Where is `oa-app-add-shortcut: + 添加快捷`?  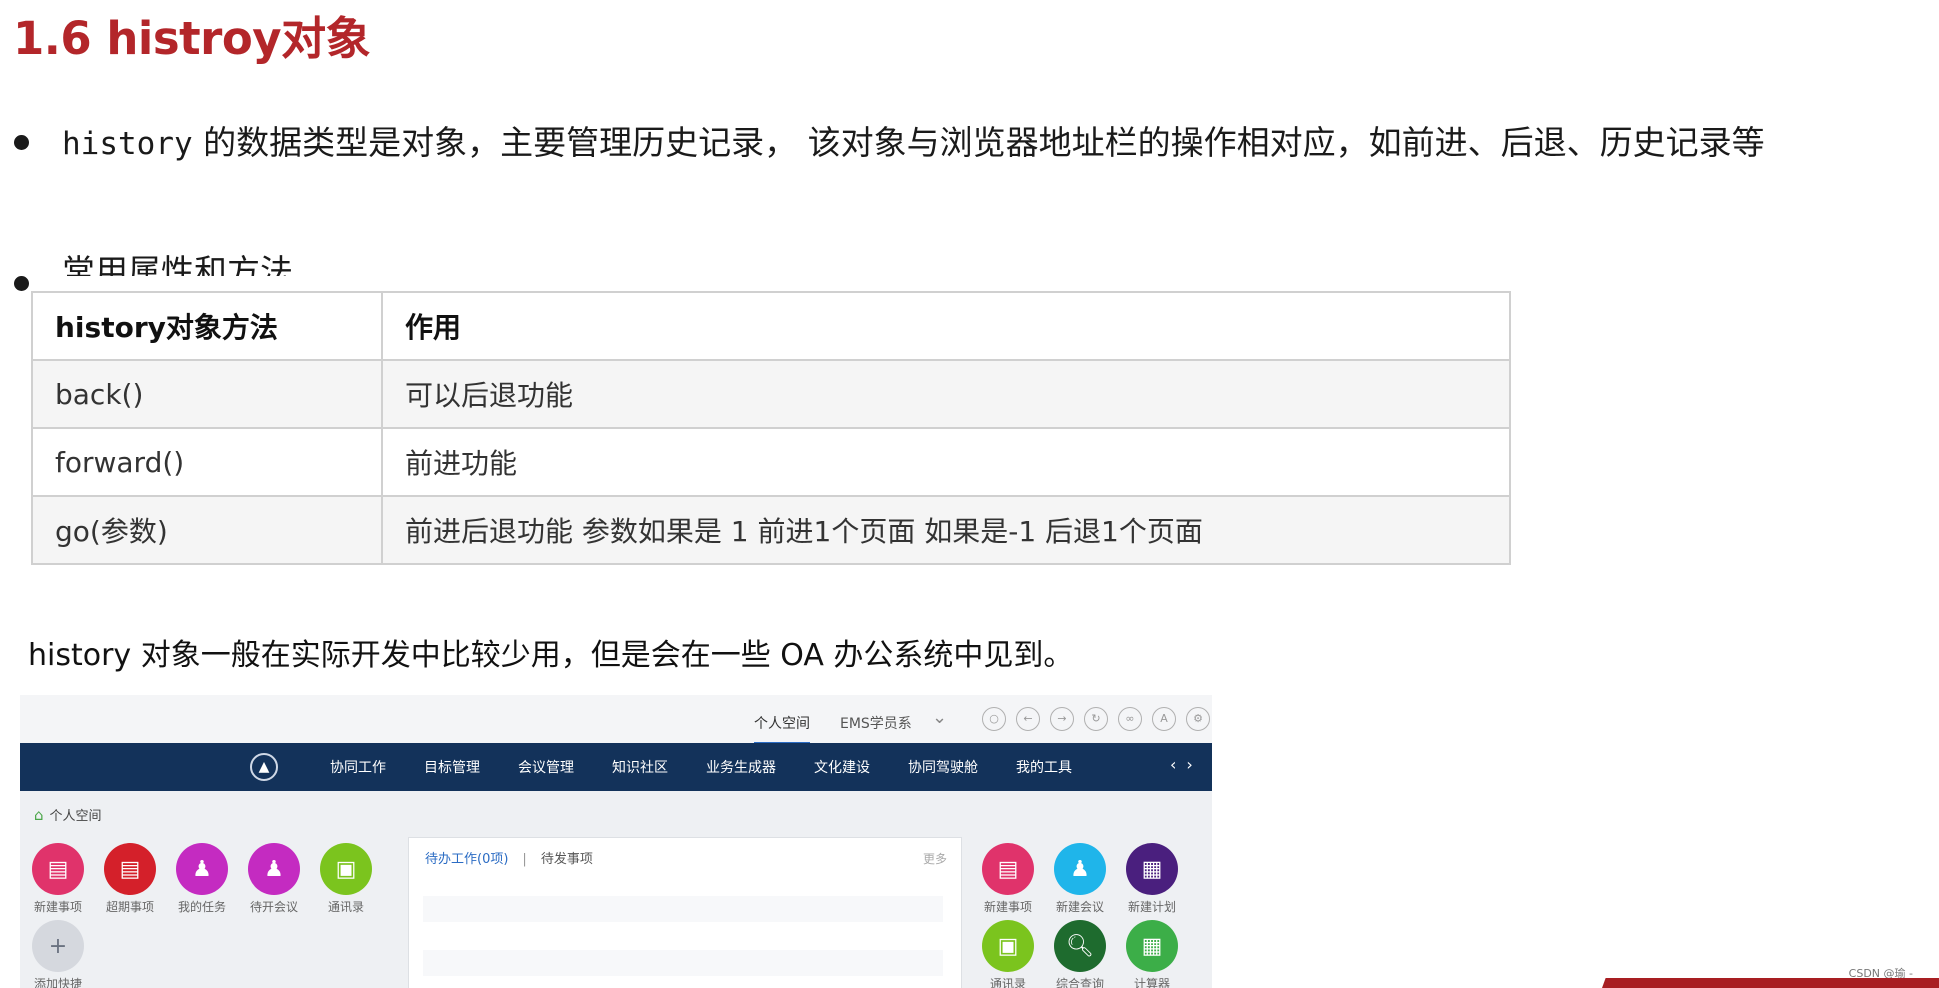 oa-app-add-shortcut: + 添加快捷 is located at coordinates (58, 954).